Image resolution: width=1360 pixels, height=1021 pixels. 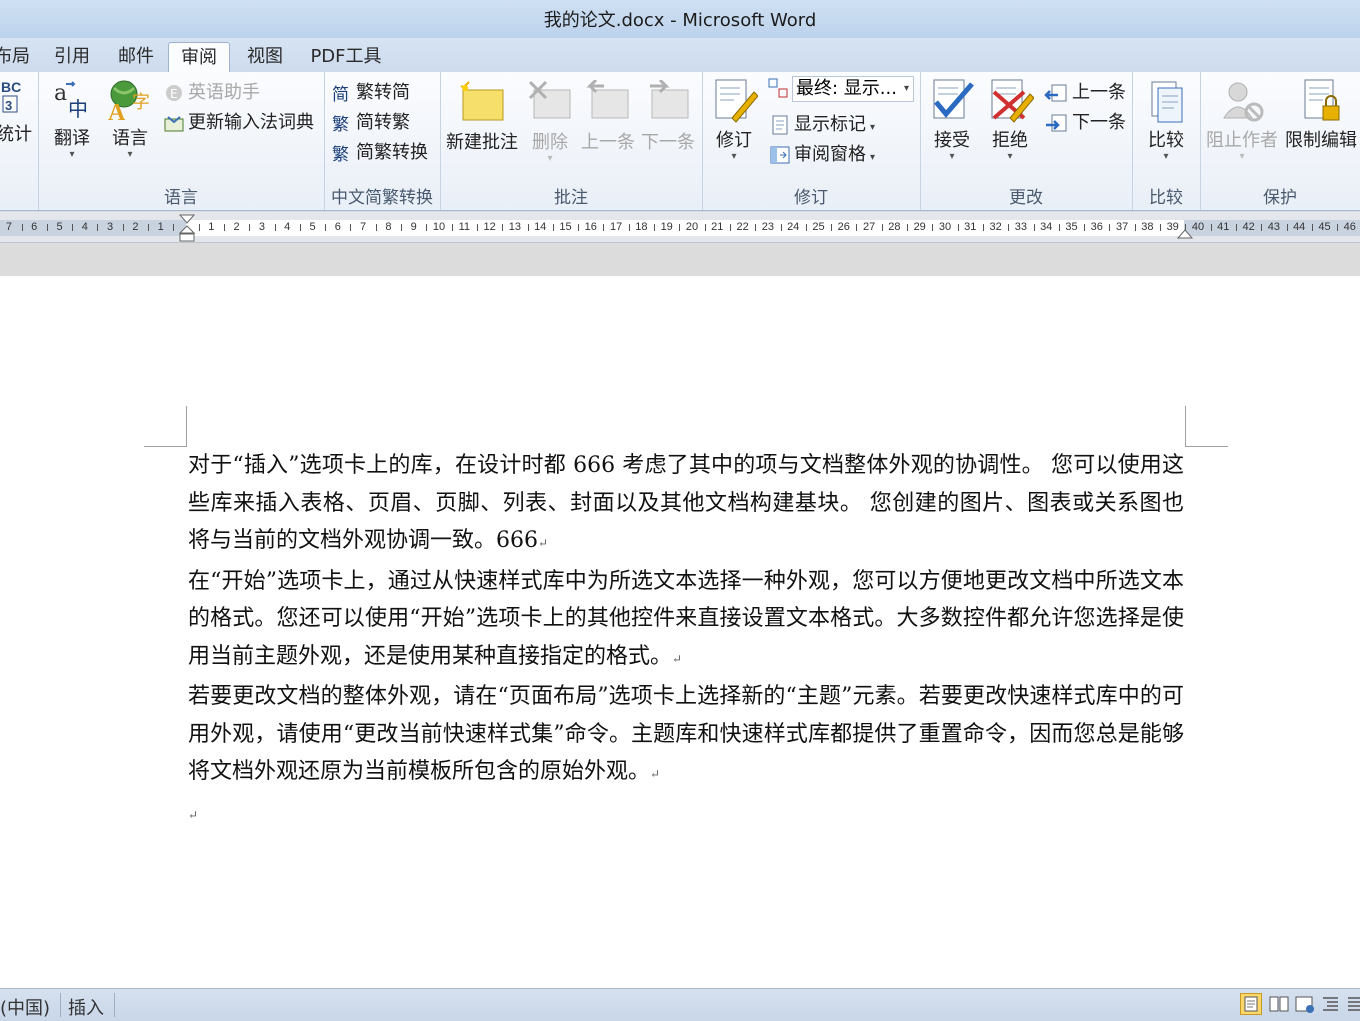 What do you see at coordinates (25, 1007) in the screenshot?
I see `status-language: (中国)` at bounding box center [25, 1007].